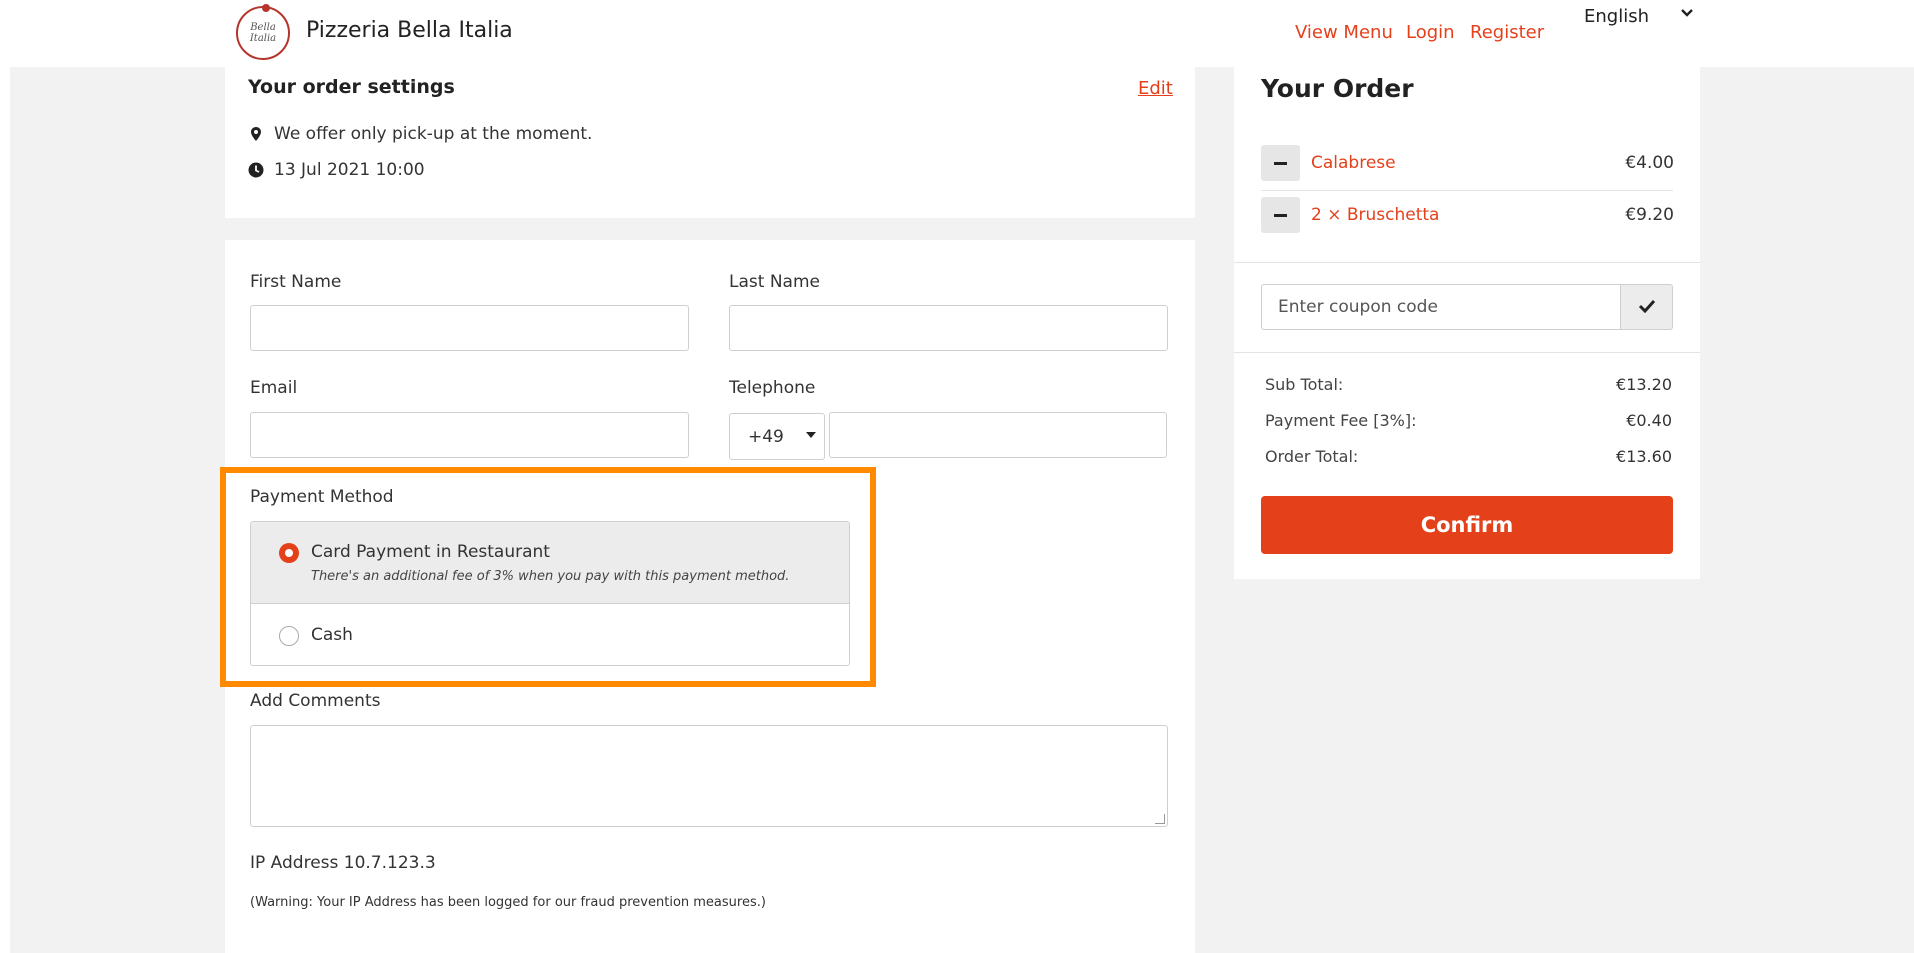 Image resolution: width=1914 pixels, height=953 pixels. I want to click on payment-fee-label: Payment Fee [3%]:, so click(1341, 420).